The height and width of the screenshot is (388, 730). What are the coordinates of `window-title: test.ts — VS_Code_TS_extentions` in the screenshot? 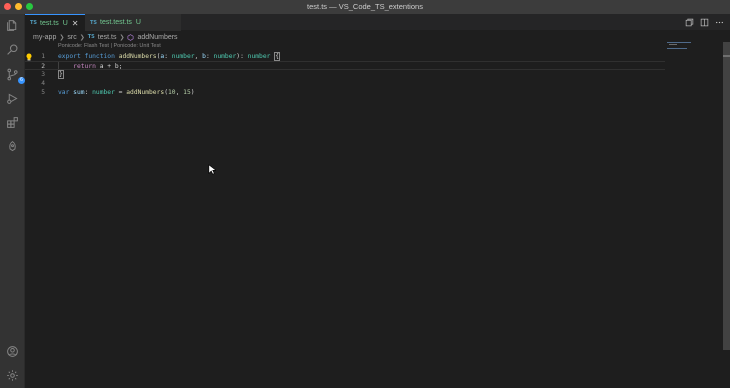 It's located at (365, 6).